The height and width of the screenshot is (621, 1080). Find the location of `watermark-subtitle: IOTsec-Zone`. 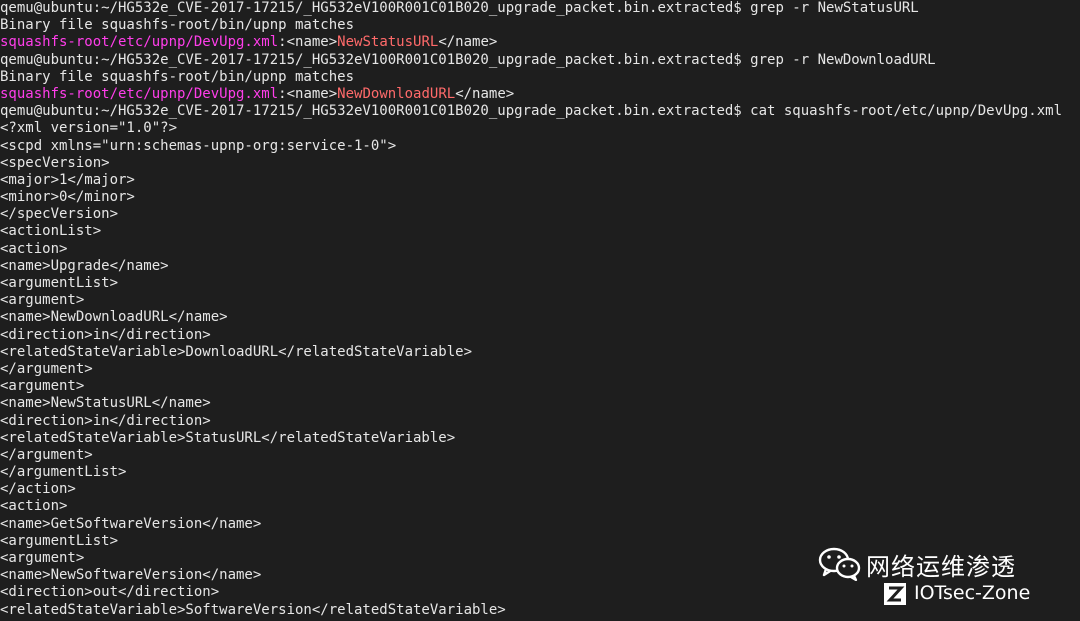

watermark-subtitle: IOTsec-Zone is located at coordinates (972, 593).